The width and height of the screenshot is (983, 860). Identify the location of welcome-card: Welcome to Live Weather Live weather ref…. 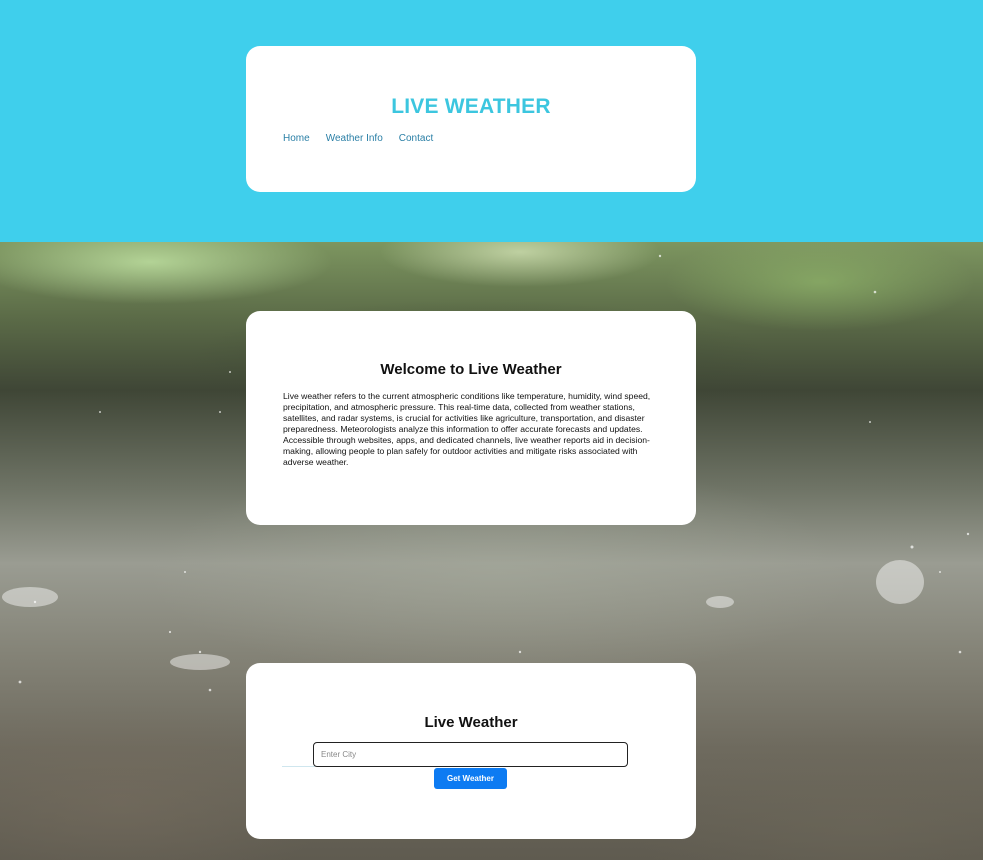
(471, 418).